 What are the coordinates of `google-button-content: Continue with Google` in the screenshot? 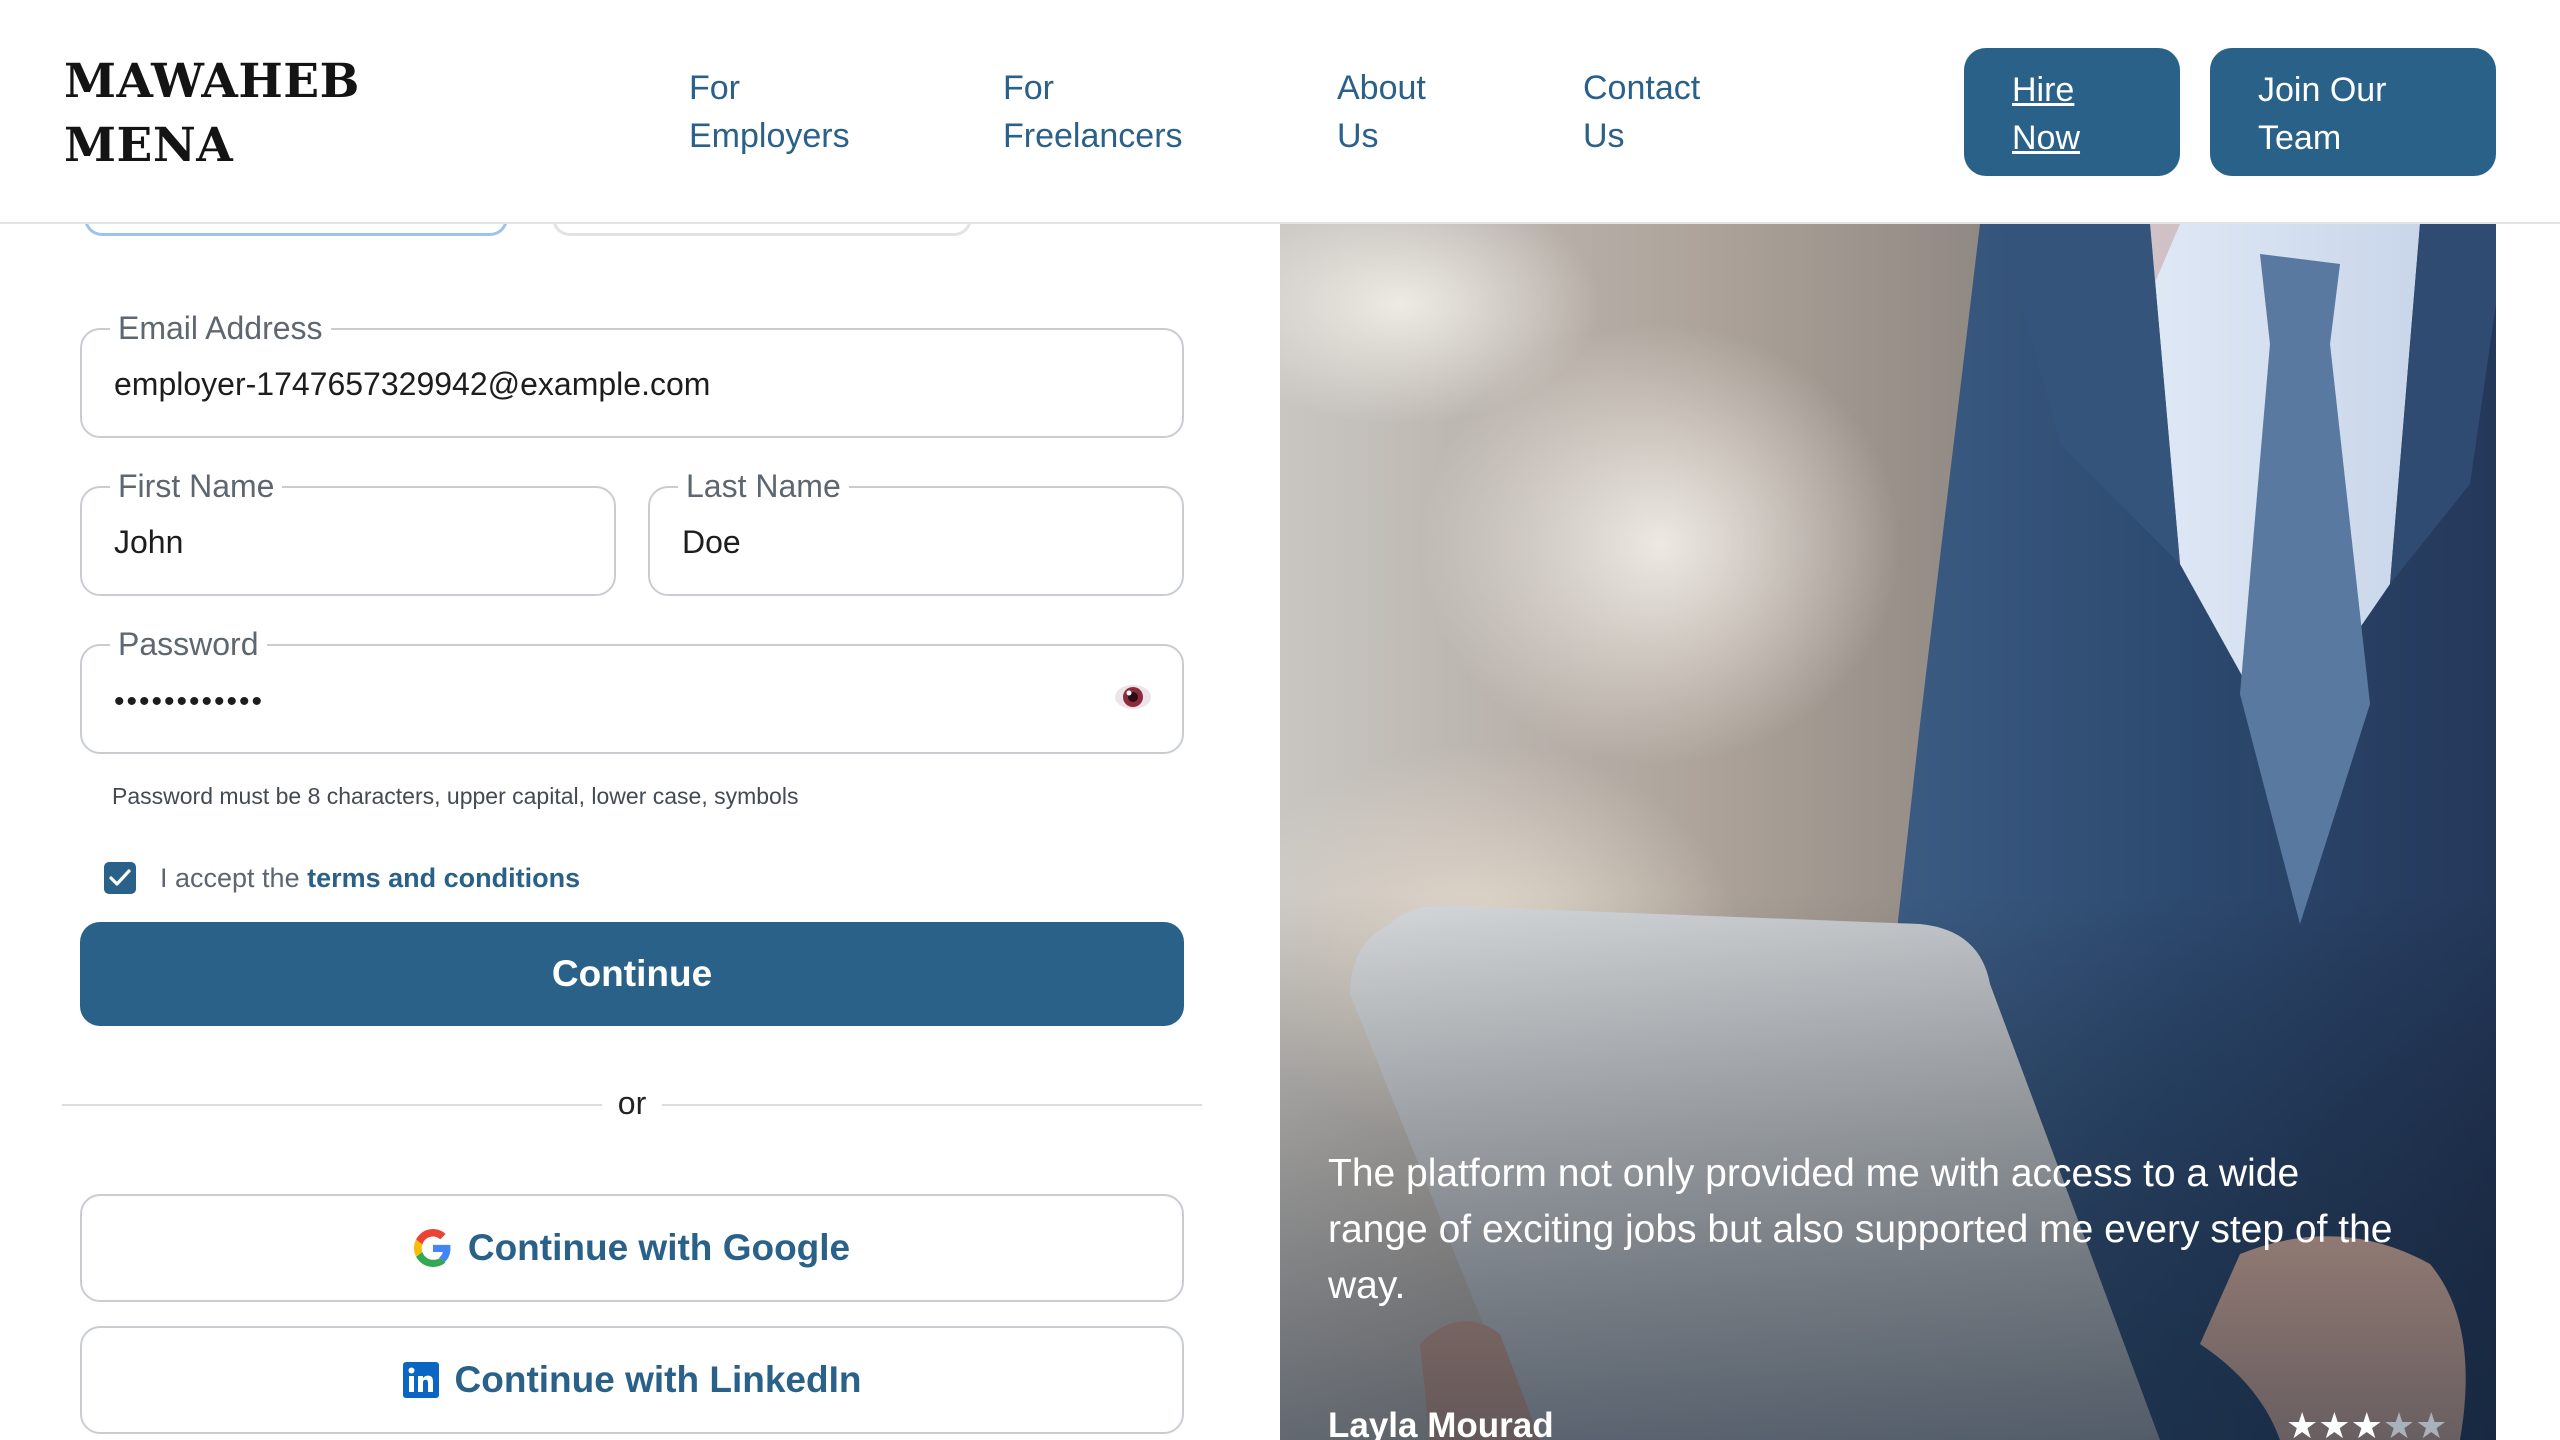 It's located at (632, 1248).